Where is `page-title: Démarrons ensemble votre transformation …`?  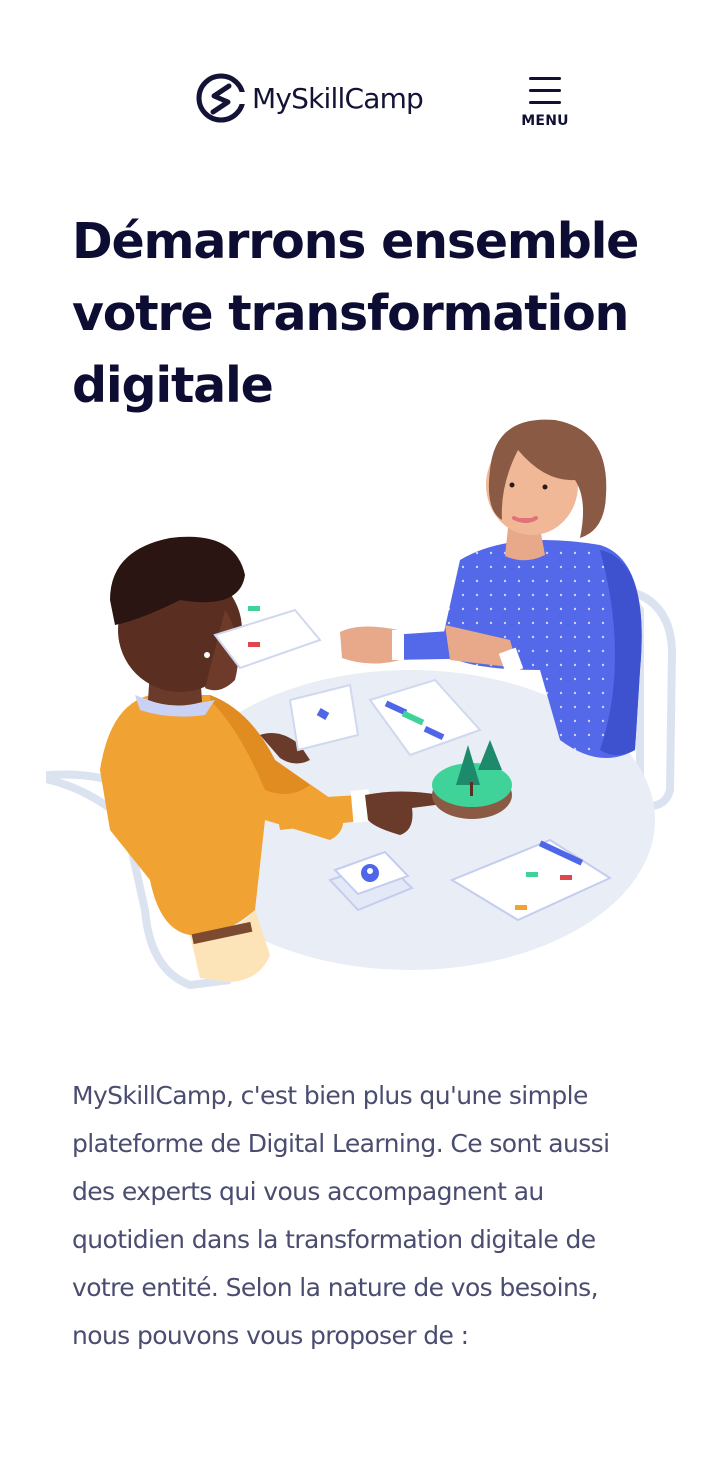 page-title: Démarrons ensemble votre transformation … is located at coordinates (355, 313).